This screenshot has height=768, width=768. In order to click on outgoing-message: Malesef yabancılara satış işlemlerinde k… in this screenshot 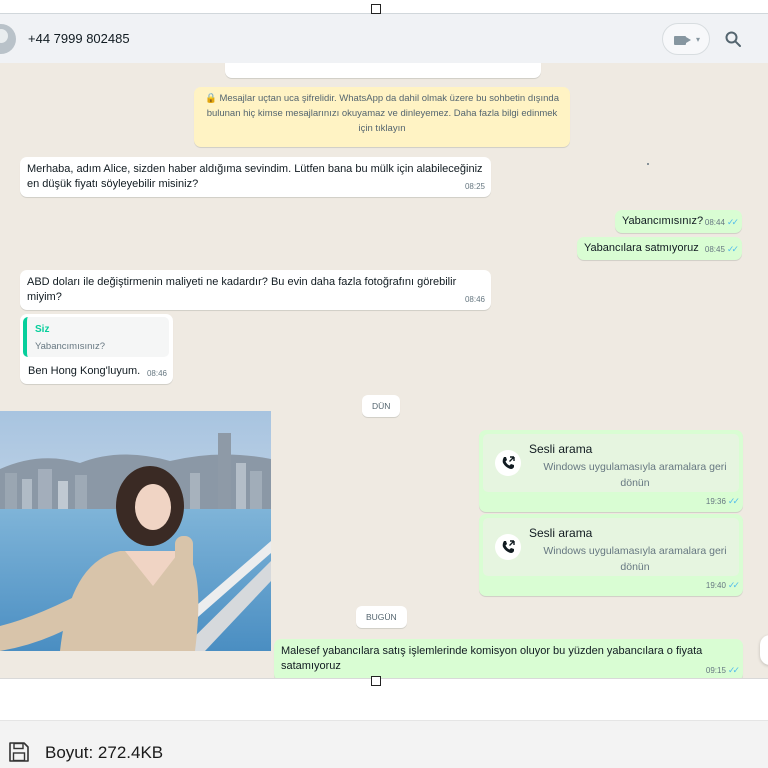, I will do `click(508, 658)`.